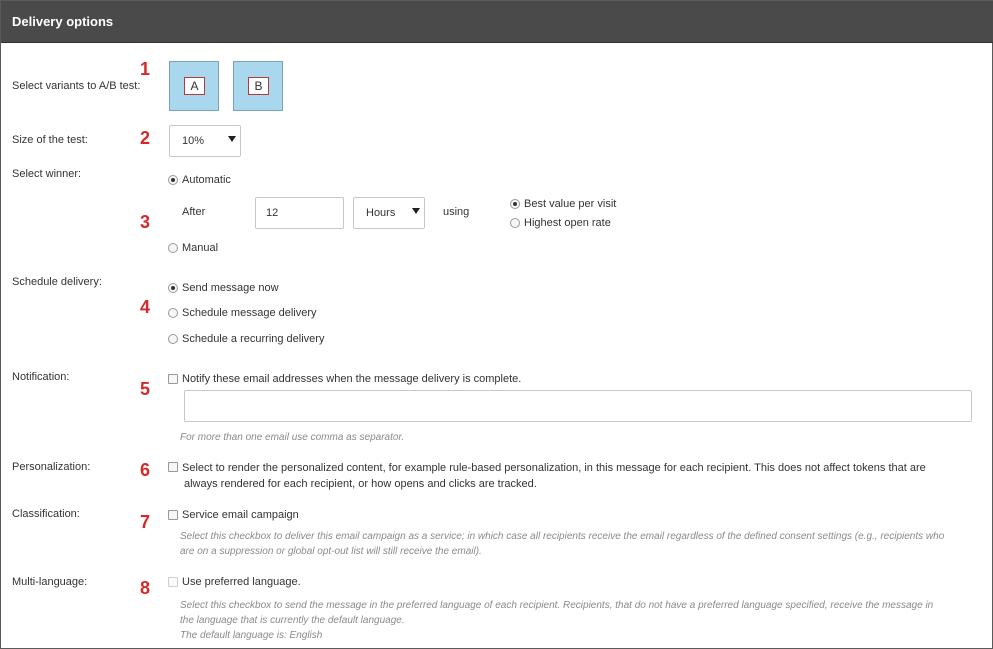 The width and height of the screenshot is (993, 649). What do you see at coordinates (145, 588) in the screenshot?
I see `step-number-8: 8` at bounding box center [145, 588].